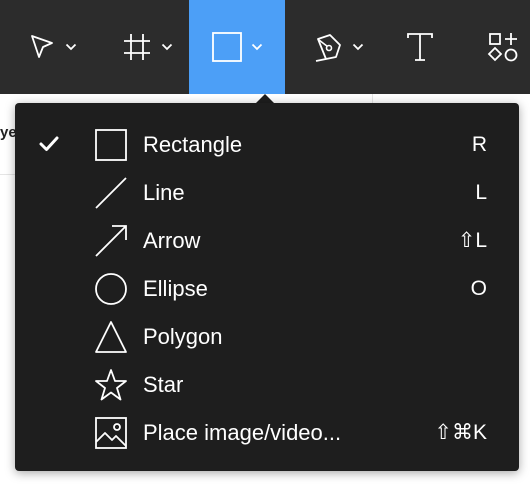 This screenshot has width=530, height=486. Describe the element at coordinates (183, 336) in the screenshot. I see `menu-item-label: Polygon` at that location.